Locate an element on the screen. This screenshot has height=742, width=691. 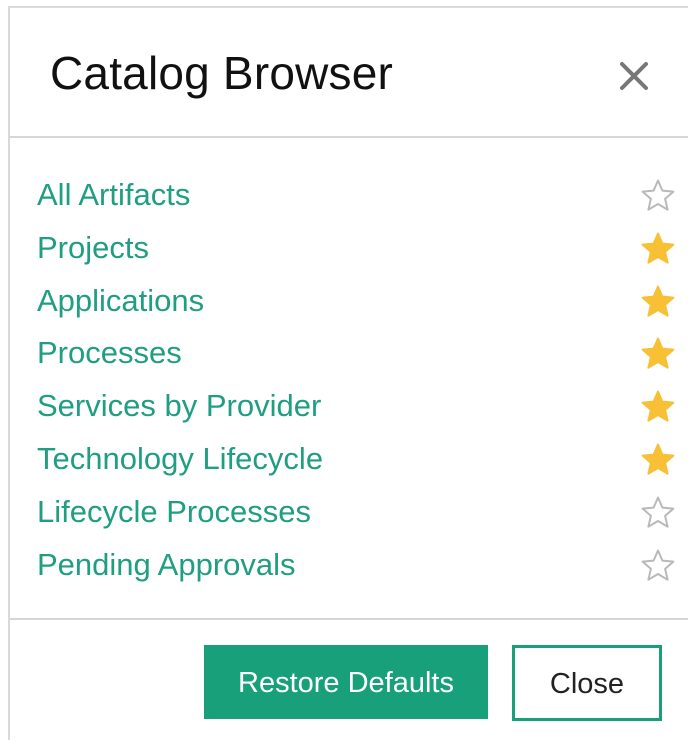
catalog-item-link: Processes is located at coordinates (109, 353).